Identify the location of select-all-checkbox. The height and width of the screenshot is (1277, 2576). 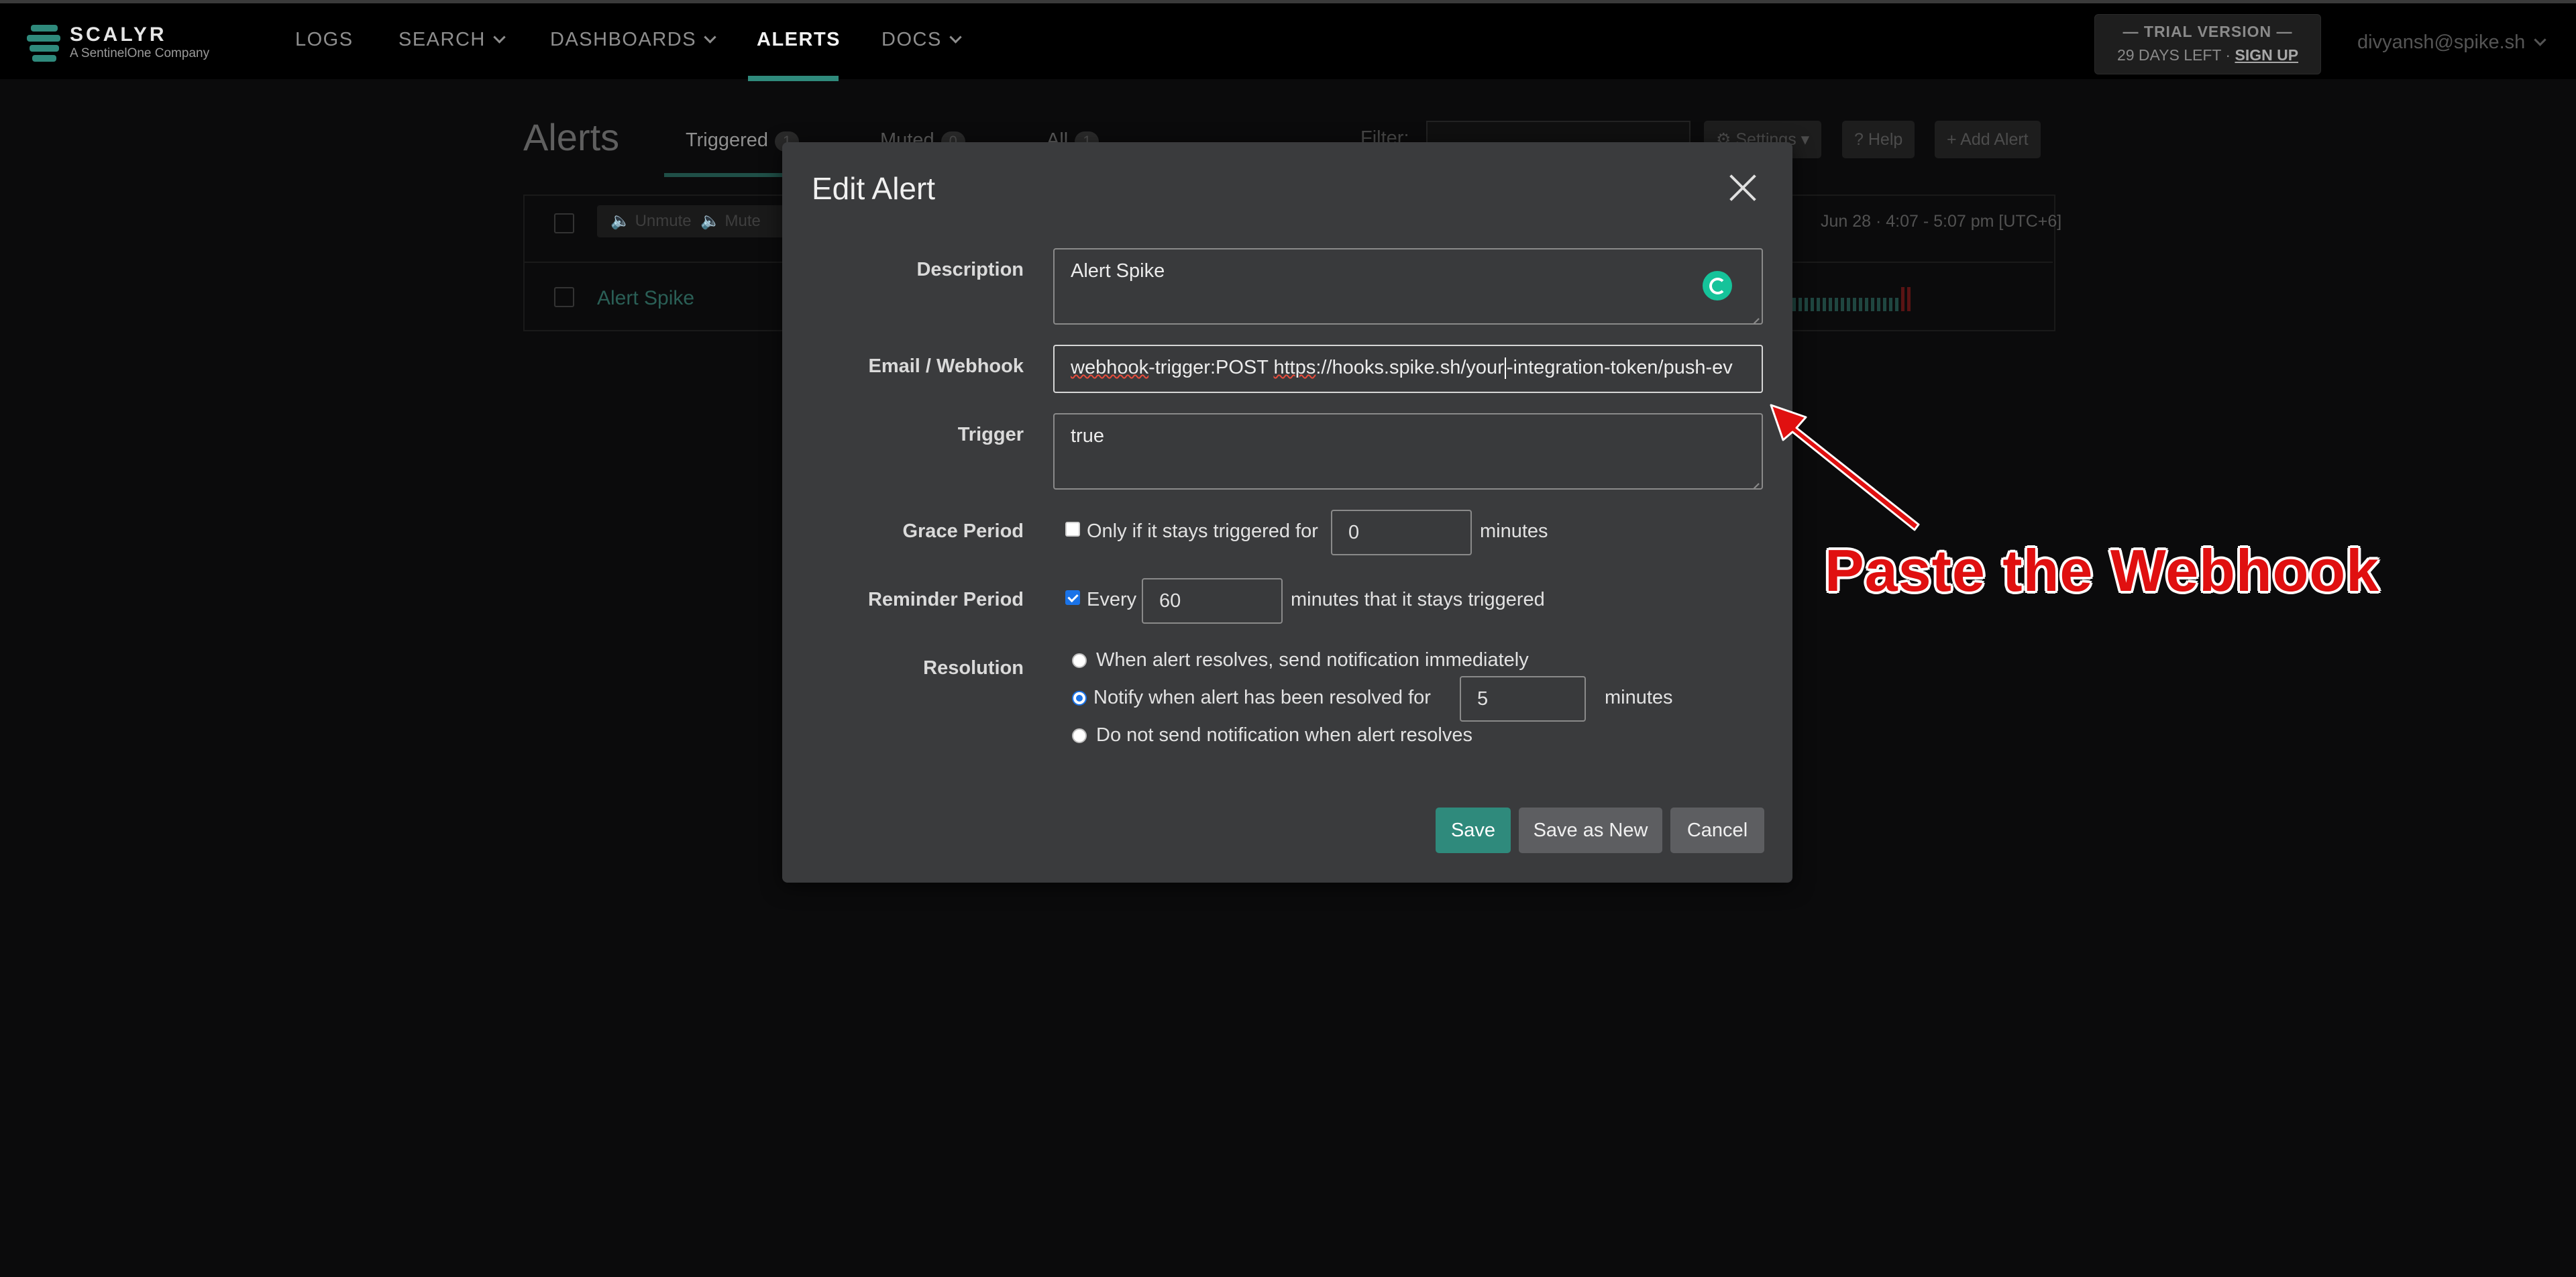
(564, 223).